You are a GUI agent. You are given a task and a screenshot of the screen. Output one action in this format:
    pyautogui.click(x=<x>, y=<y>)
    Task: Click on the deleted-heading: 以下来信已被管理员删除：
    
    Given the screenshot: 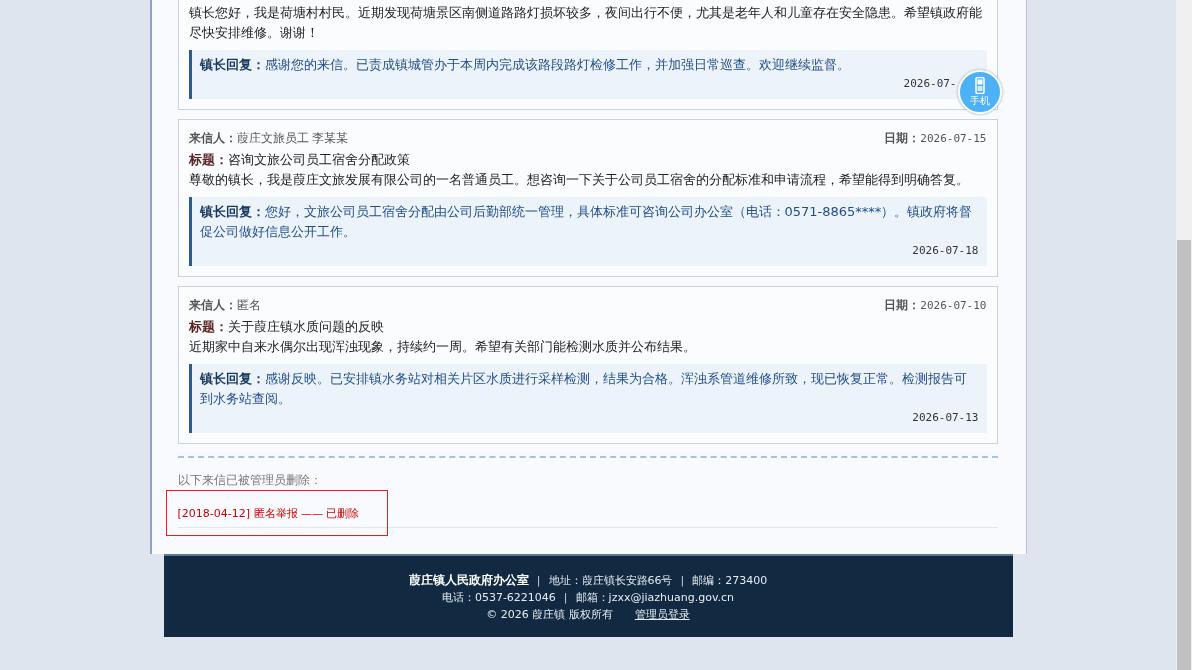 What is the action you would take?
    pyautogui.click(x=250, y=480)
    